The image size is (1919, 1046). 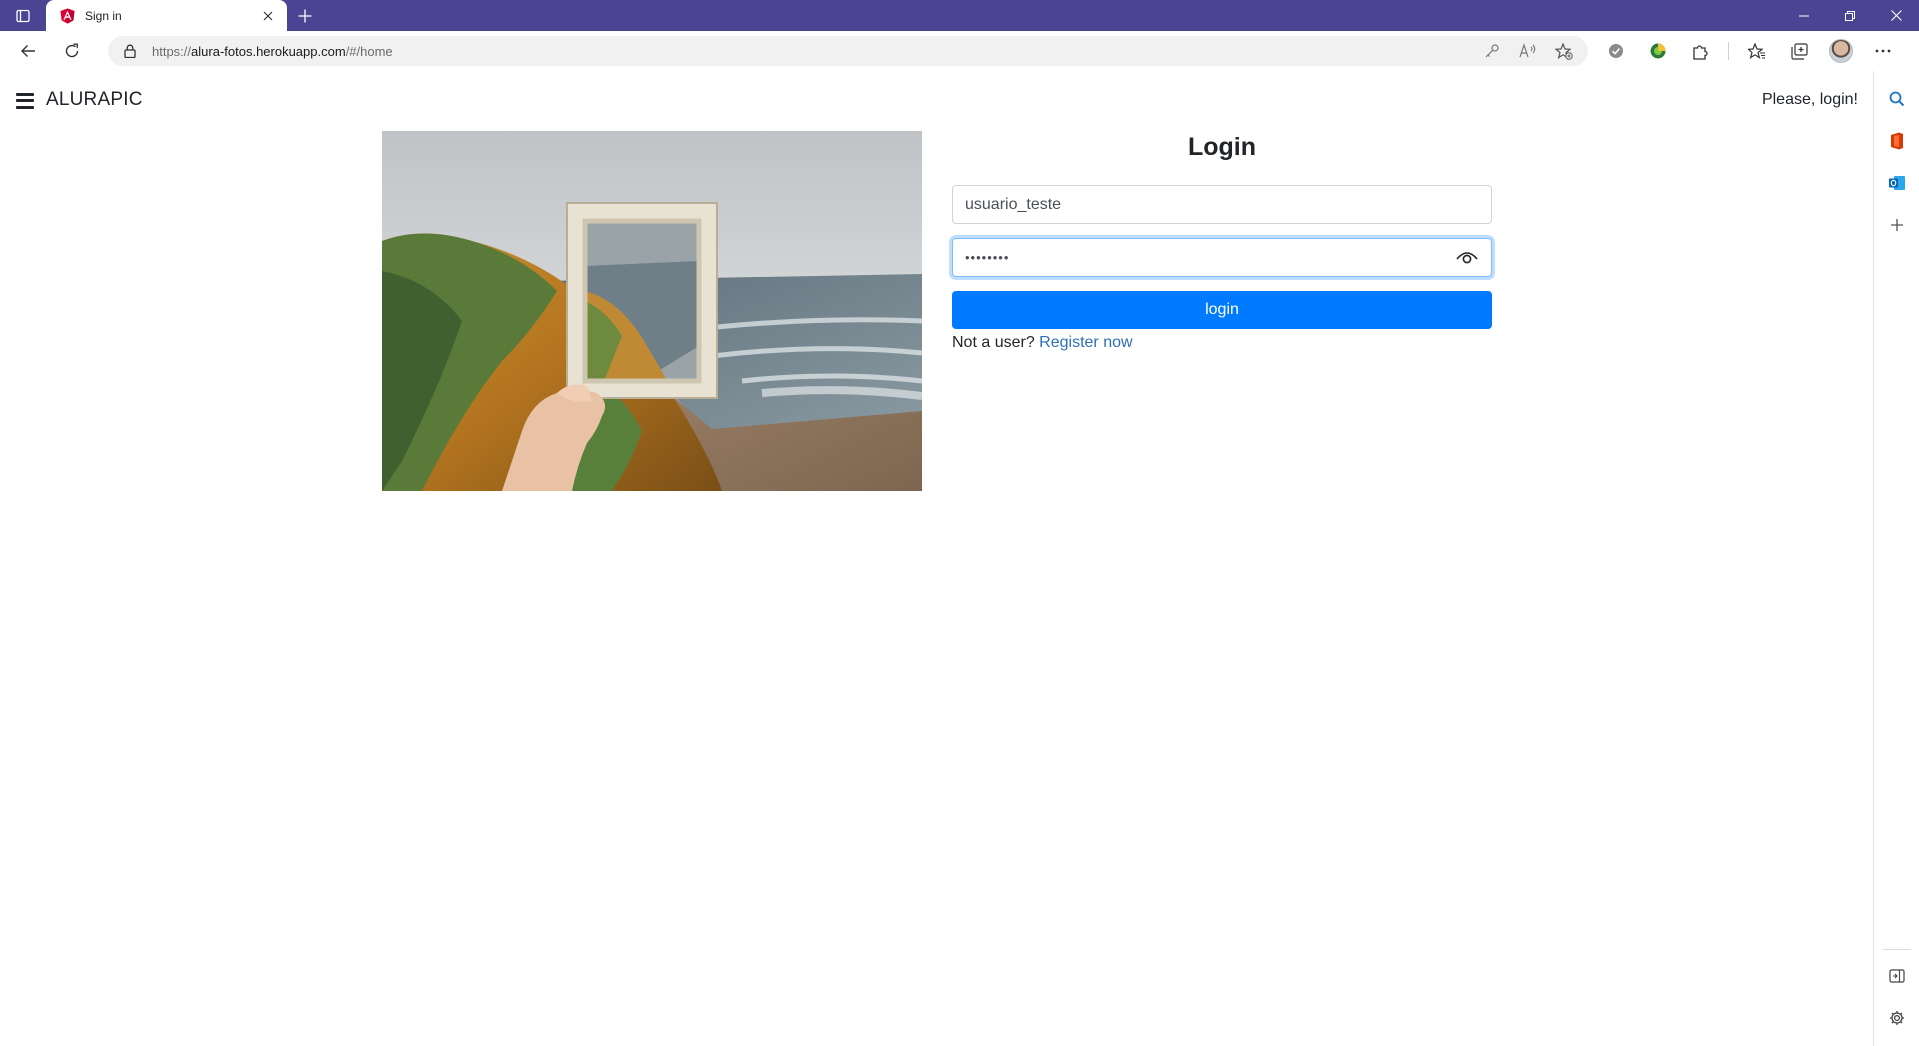 What do you see at coordinates (1222, 147) in the screenshot?
I see `login-title: Login` at bounding box center [1222, 147].